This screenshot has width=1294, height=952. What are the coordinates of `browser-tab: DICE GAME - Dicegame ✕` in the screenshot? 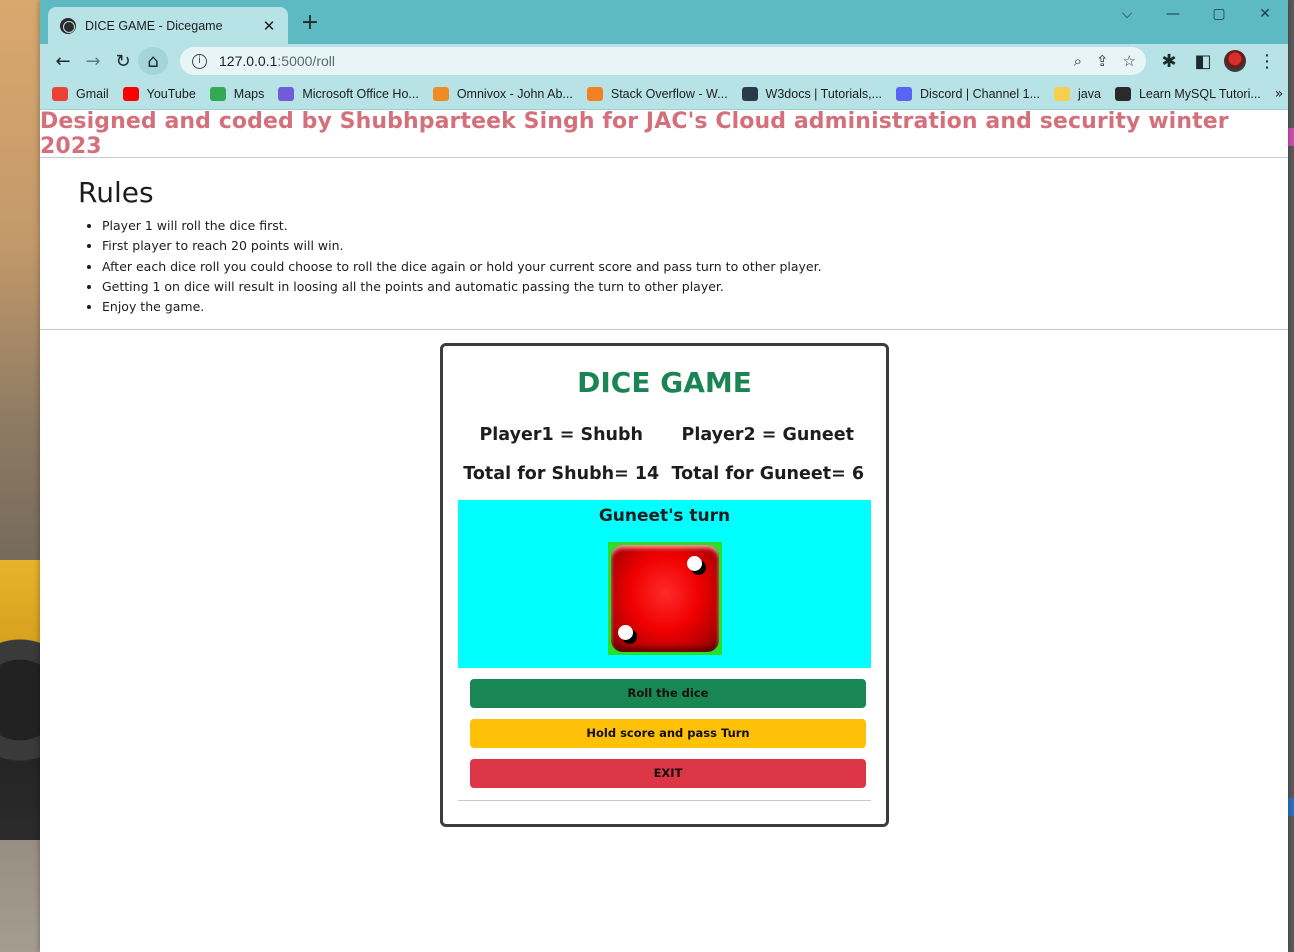 It's located at (168, 25).